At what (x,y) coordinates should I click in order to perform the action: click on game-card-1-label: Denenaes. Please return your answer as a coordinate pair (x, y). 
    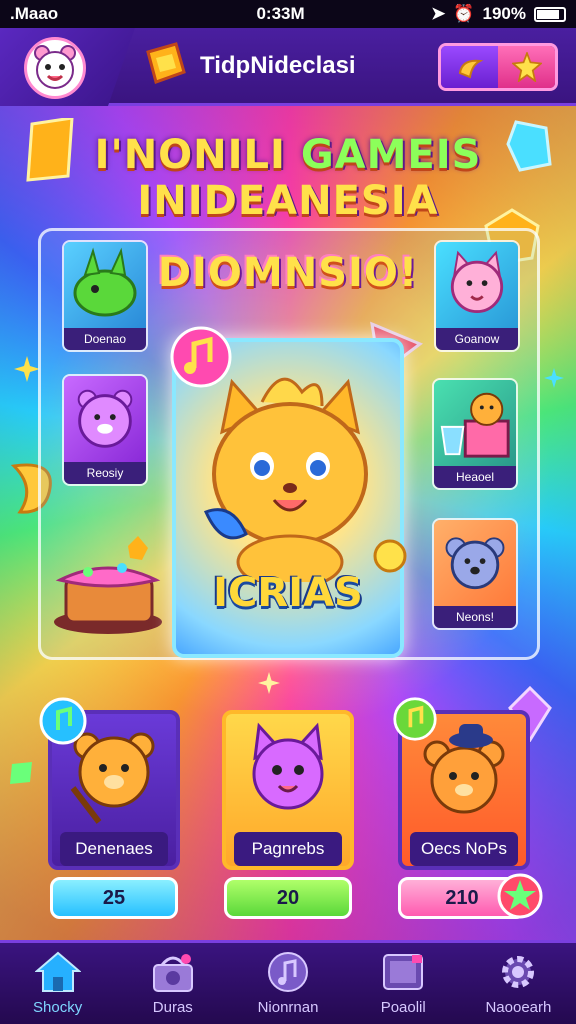
    Looking at the image, I should click on (114, 849).